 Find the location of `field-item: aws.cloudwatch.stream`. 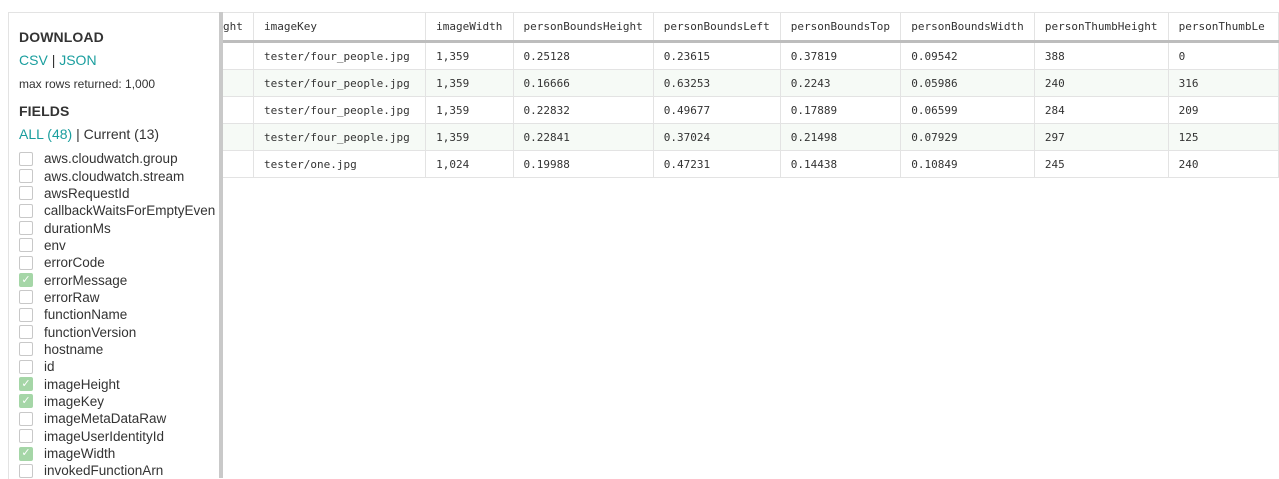

field-item: aws.cloudwatch.stream is located at coordinates (119, 175).